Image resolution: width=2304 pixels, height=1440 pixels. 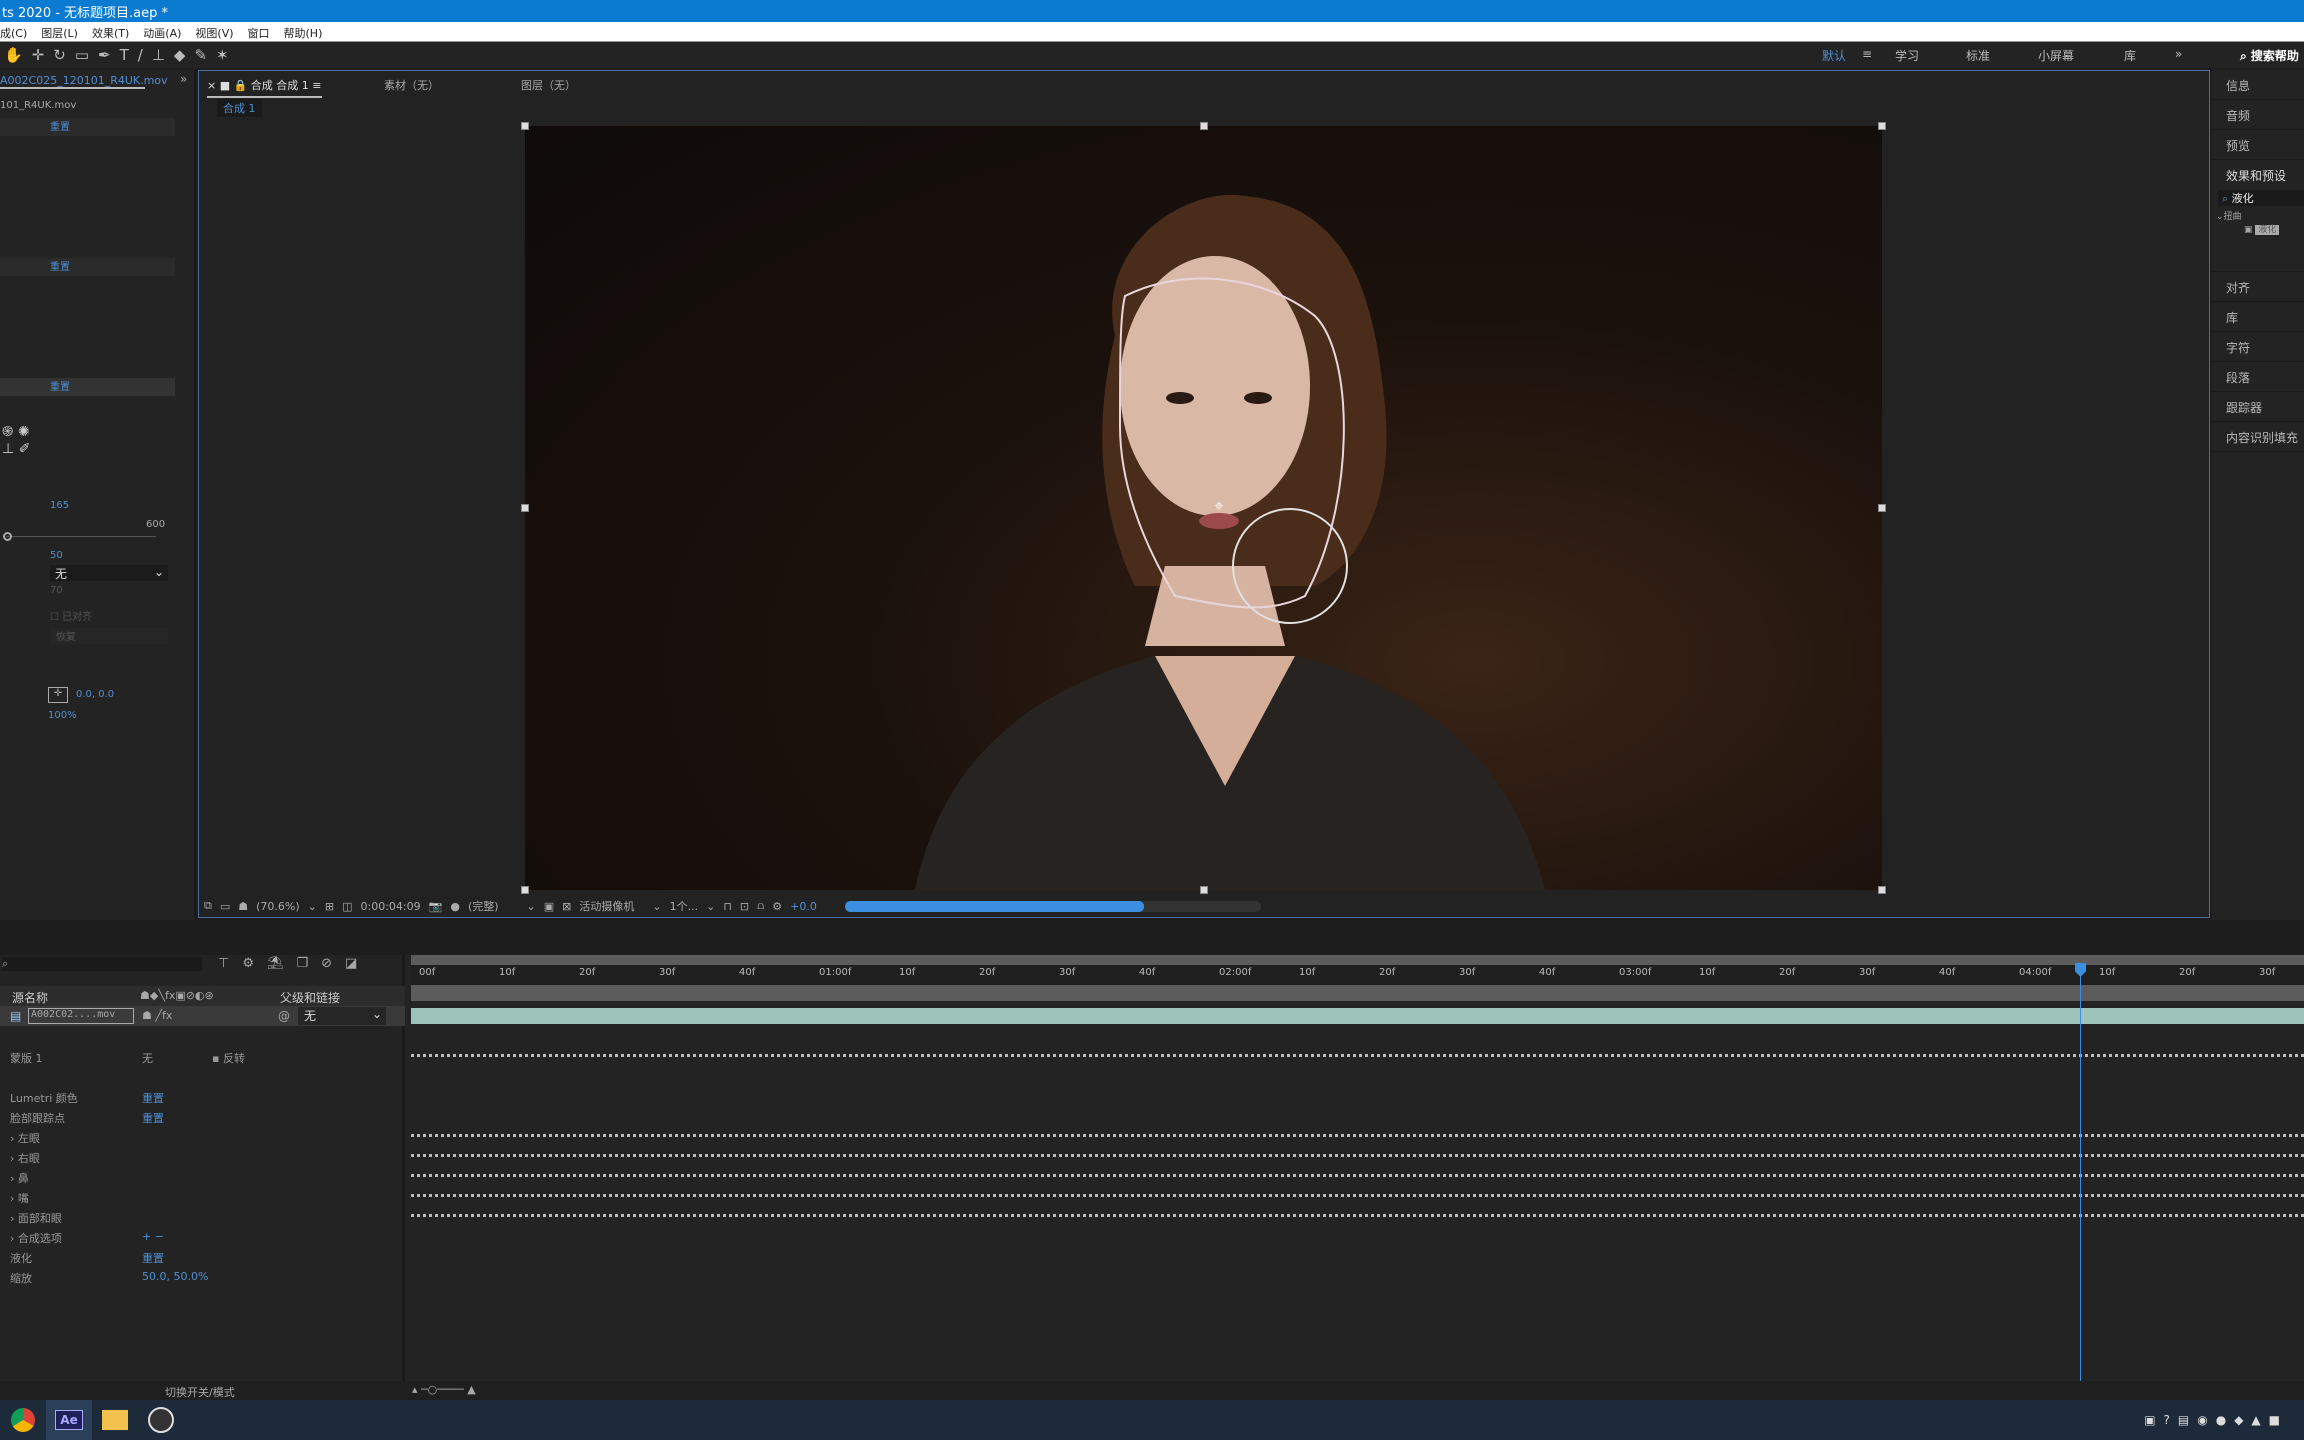 I want to click on stamp-tool-icon: ⊥, so click(x=158, y=55).